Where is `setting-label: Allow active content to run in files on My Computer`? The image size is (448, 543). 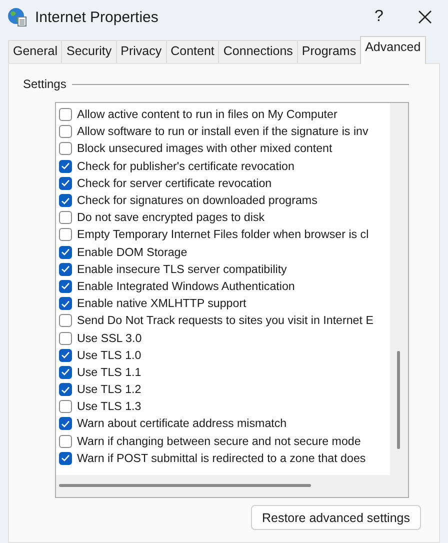
setting-label: Allow active content to run in files on My Computer is located at coordinates (207, 115).